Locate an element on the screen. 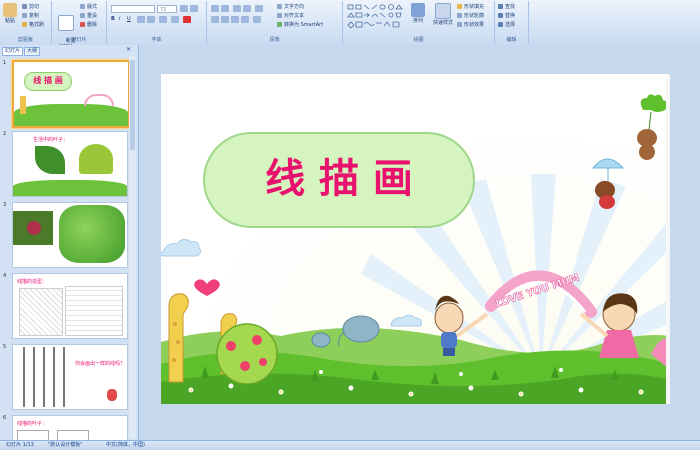  panel-scrollbar-thumb is located at coordinates (132, 105).